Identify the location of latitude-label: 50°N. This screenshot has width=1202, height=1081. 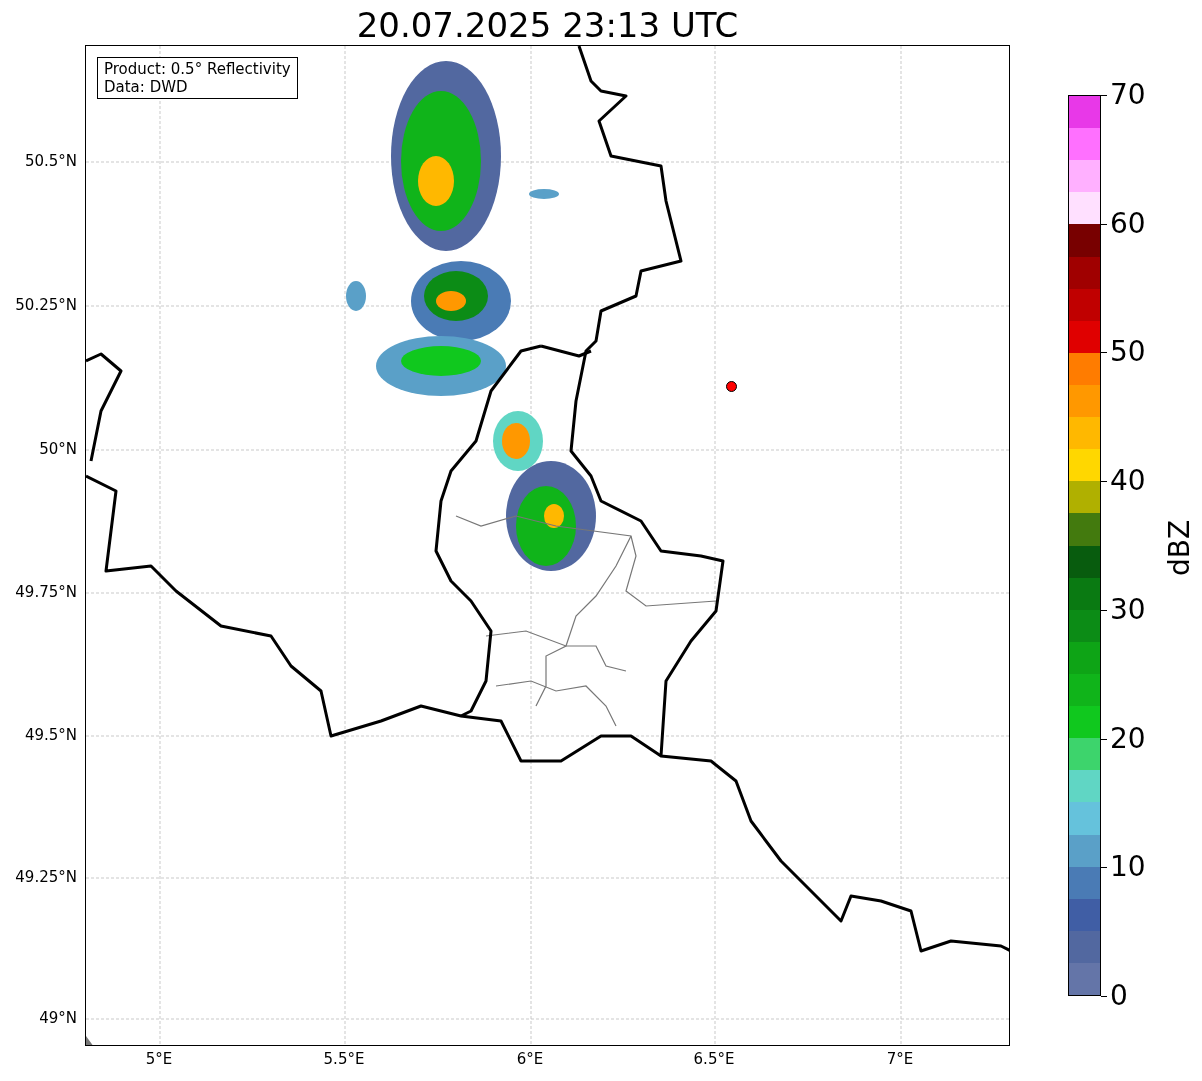
(58, 449).